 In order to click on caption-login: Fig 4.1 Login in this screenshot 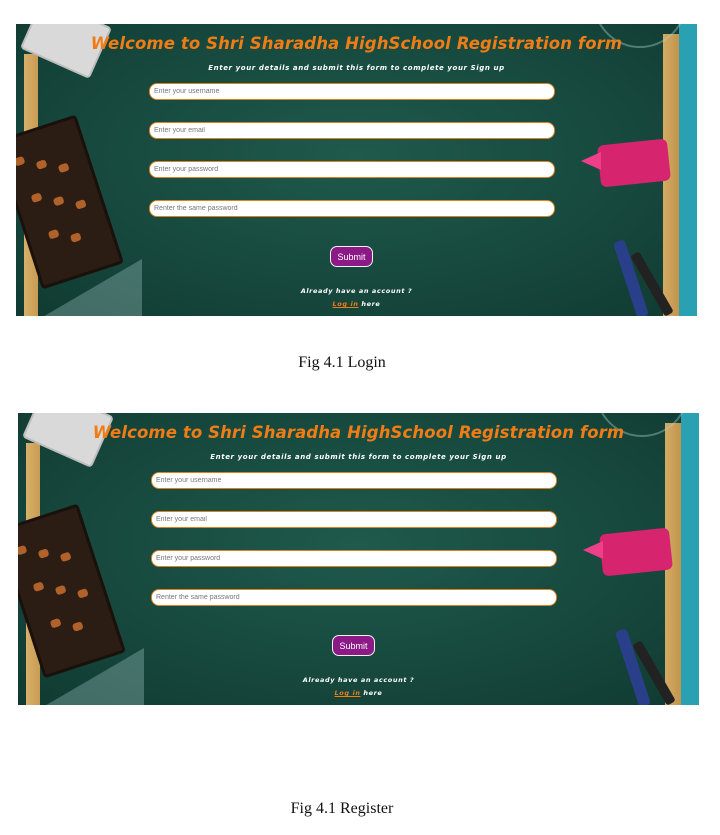, I will do `click(342, 362)`.